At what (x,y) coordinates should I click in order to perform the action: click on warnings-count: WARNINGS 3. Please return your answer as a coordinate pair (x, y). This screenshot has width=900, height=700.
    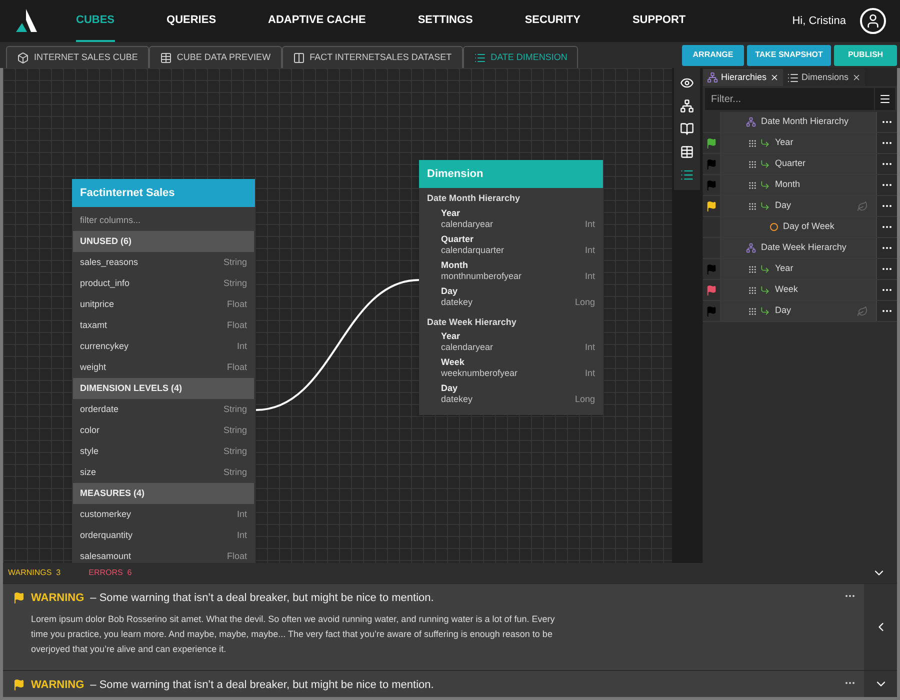
    Looking at the image, I should click on (34, 573).